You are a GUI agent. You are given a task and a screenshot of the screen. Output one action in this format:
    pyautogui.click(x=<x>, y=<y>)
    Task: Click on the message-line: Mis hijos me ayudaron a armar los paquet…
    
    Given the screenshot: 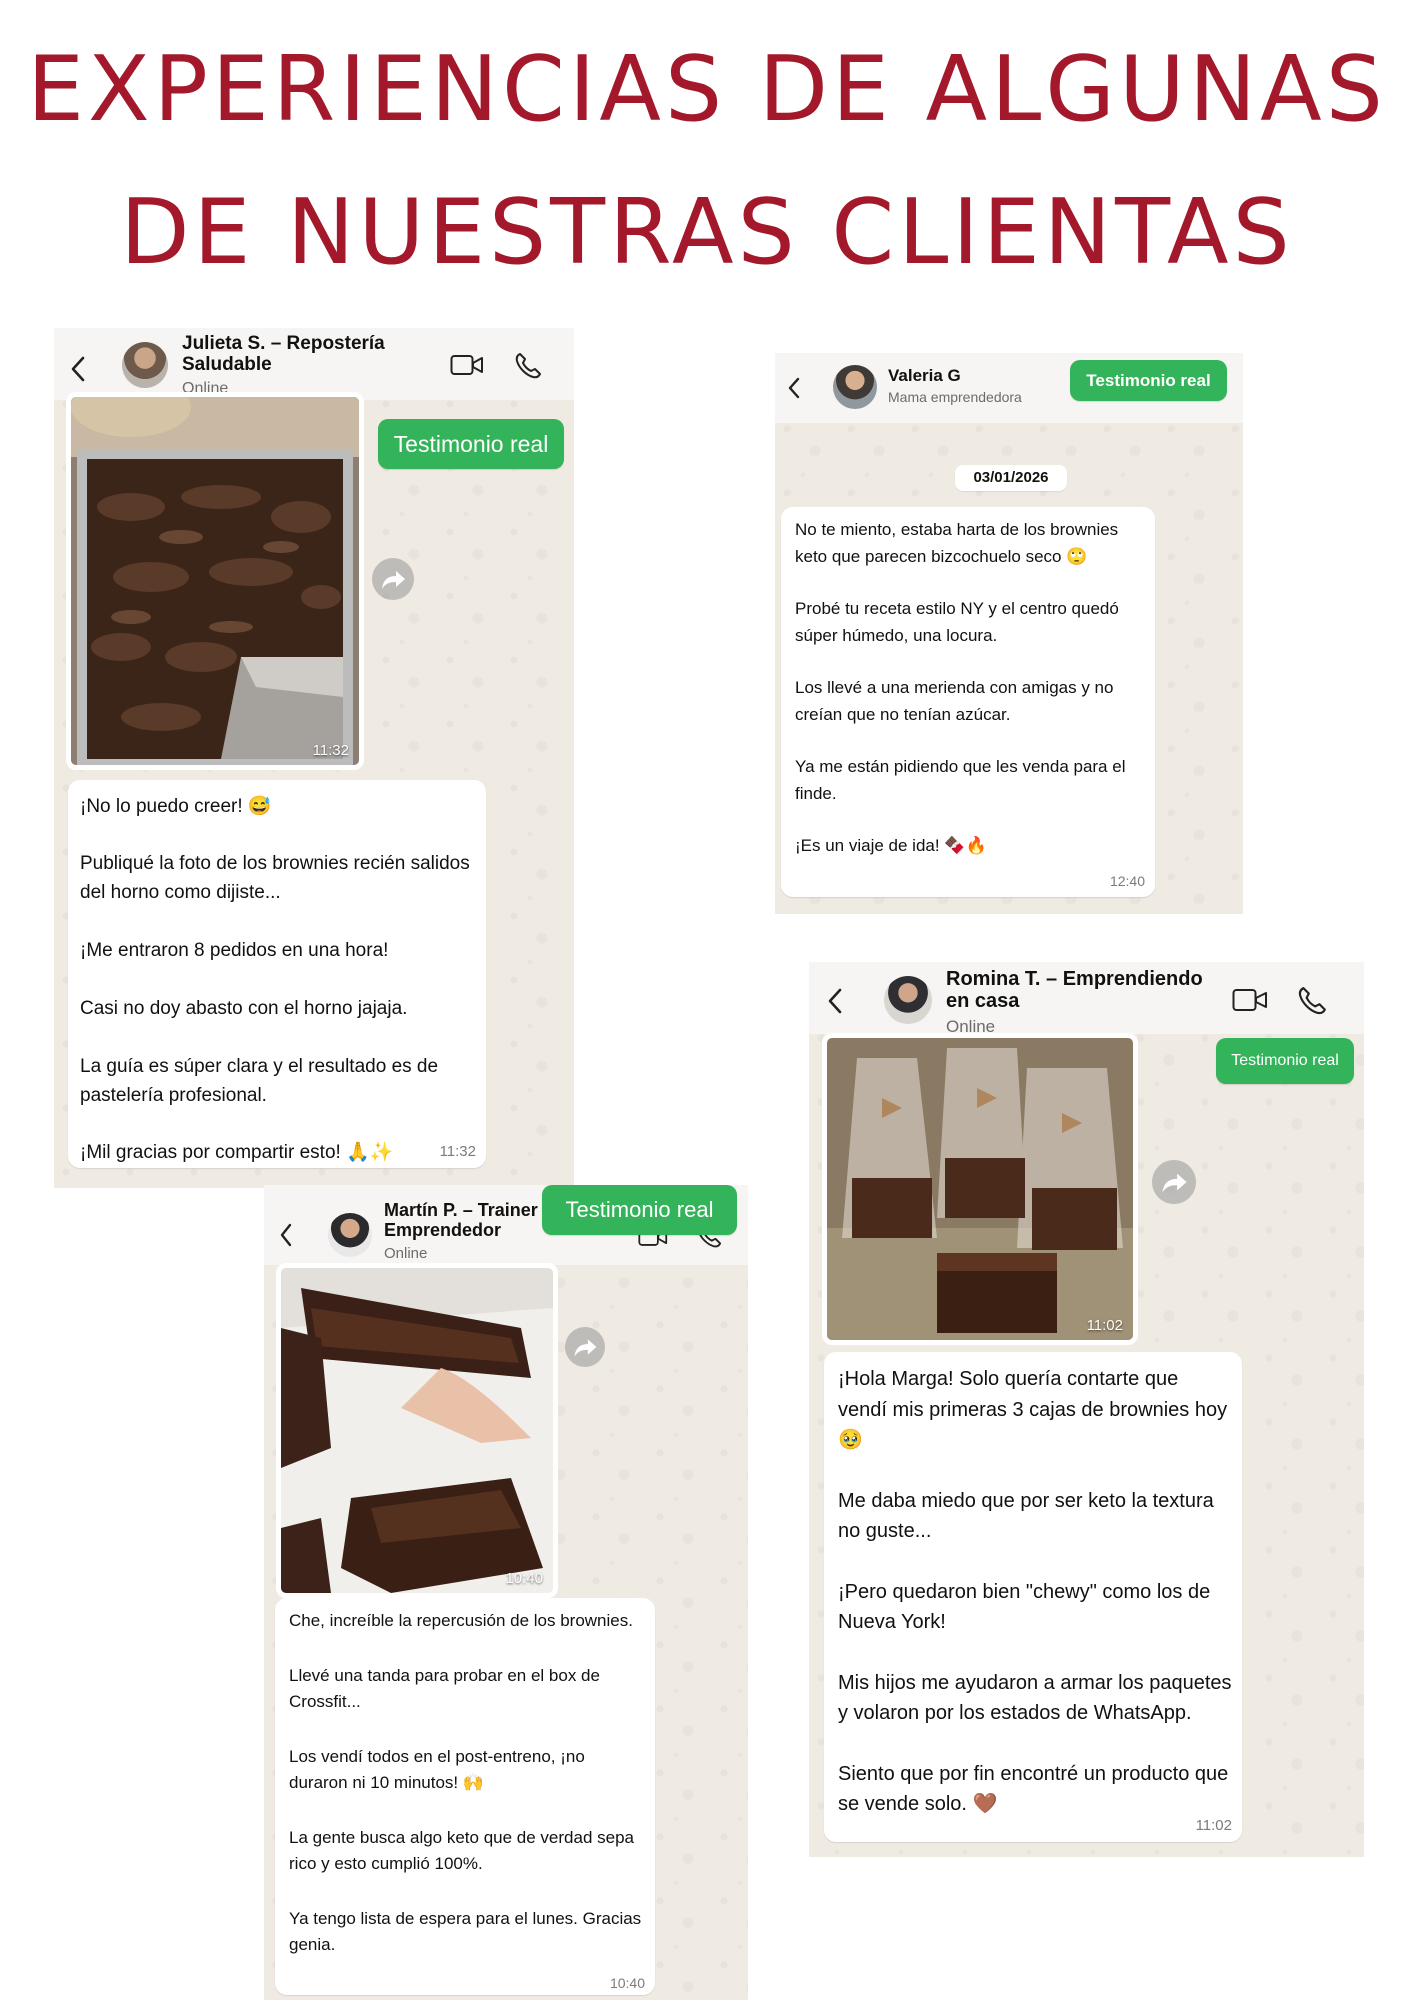 What is the action you would take?
    pyautogui.click(x=1035, y=1698)
    